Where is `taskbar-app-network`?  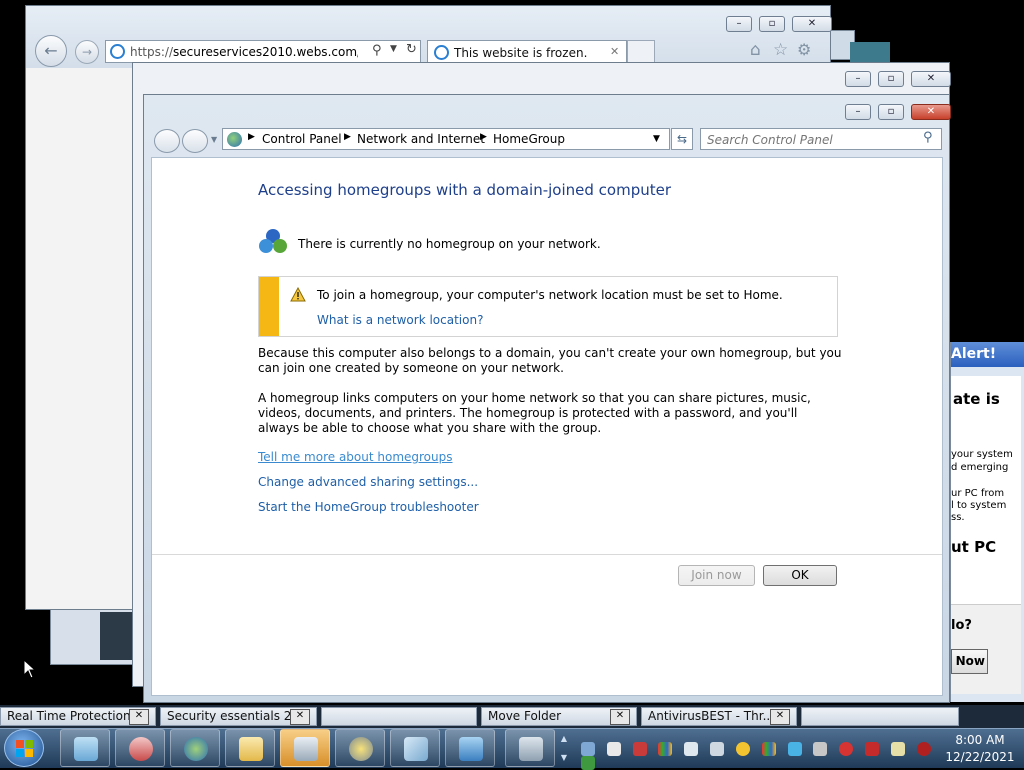
taskbar-app-network is located at coordinates (195, 748).